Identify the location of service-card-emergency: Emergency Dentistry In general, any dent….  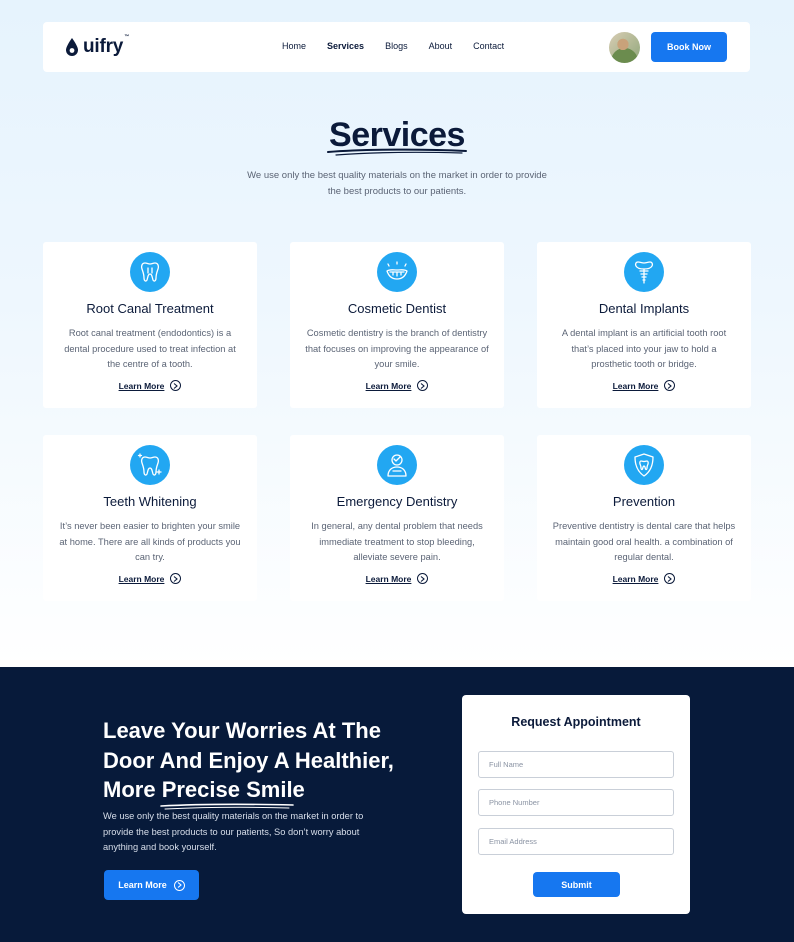
(397, 518).